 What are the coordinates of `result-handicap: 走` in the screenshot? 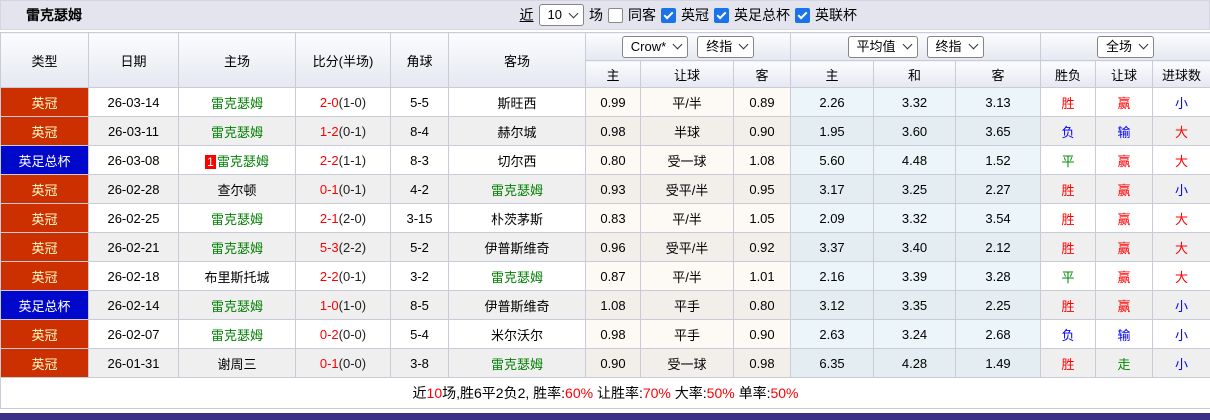 It's located at (1124, 363).